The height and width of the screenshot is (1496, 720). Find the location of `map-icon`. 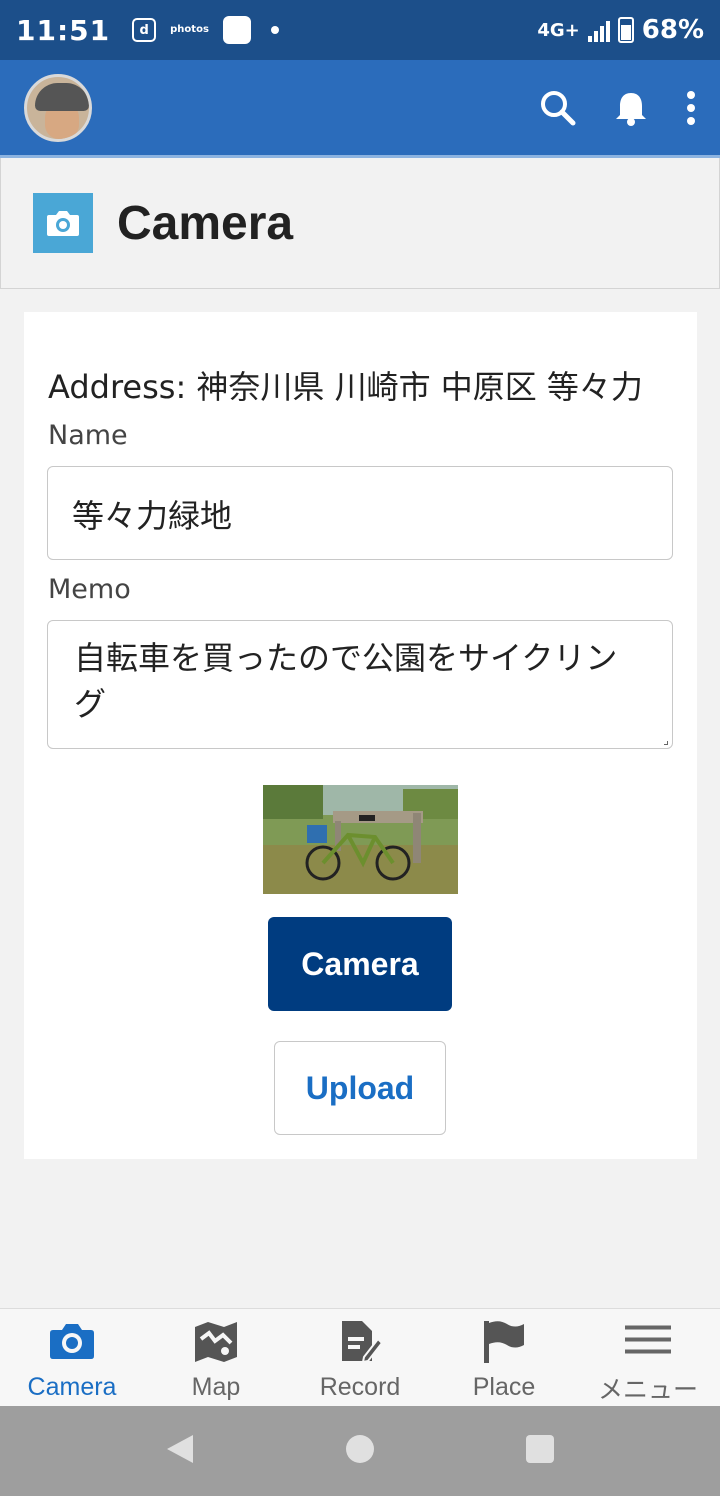

map-icon is located at coordinates (216, 1342).